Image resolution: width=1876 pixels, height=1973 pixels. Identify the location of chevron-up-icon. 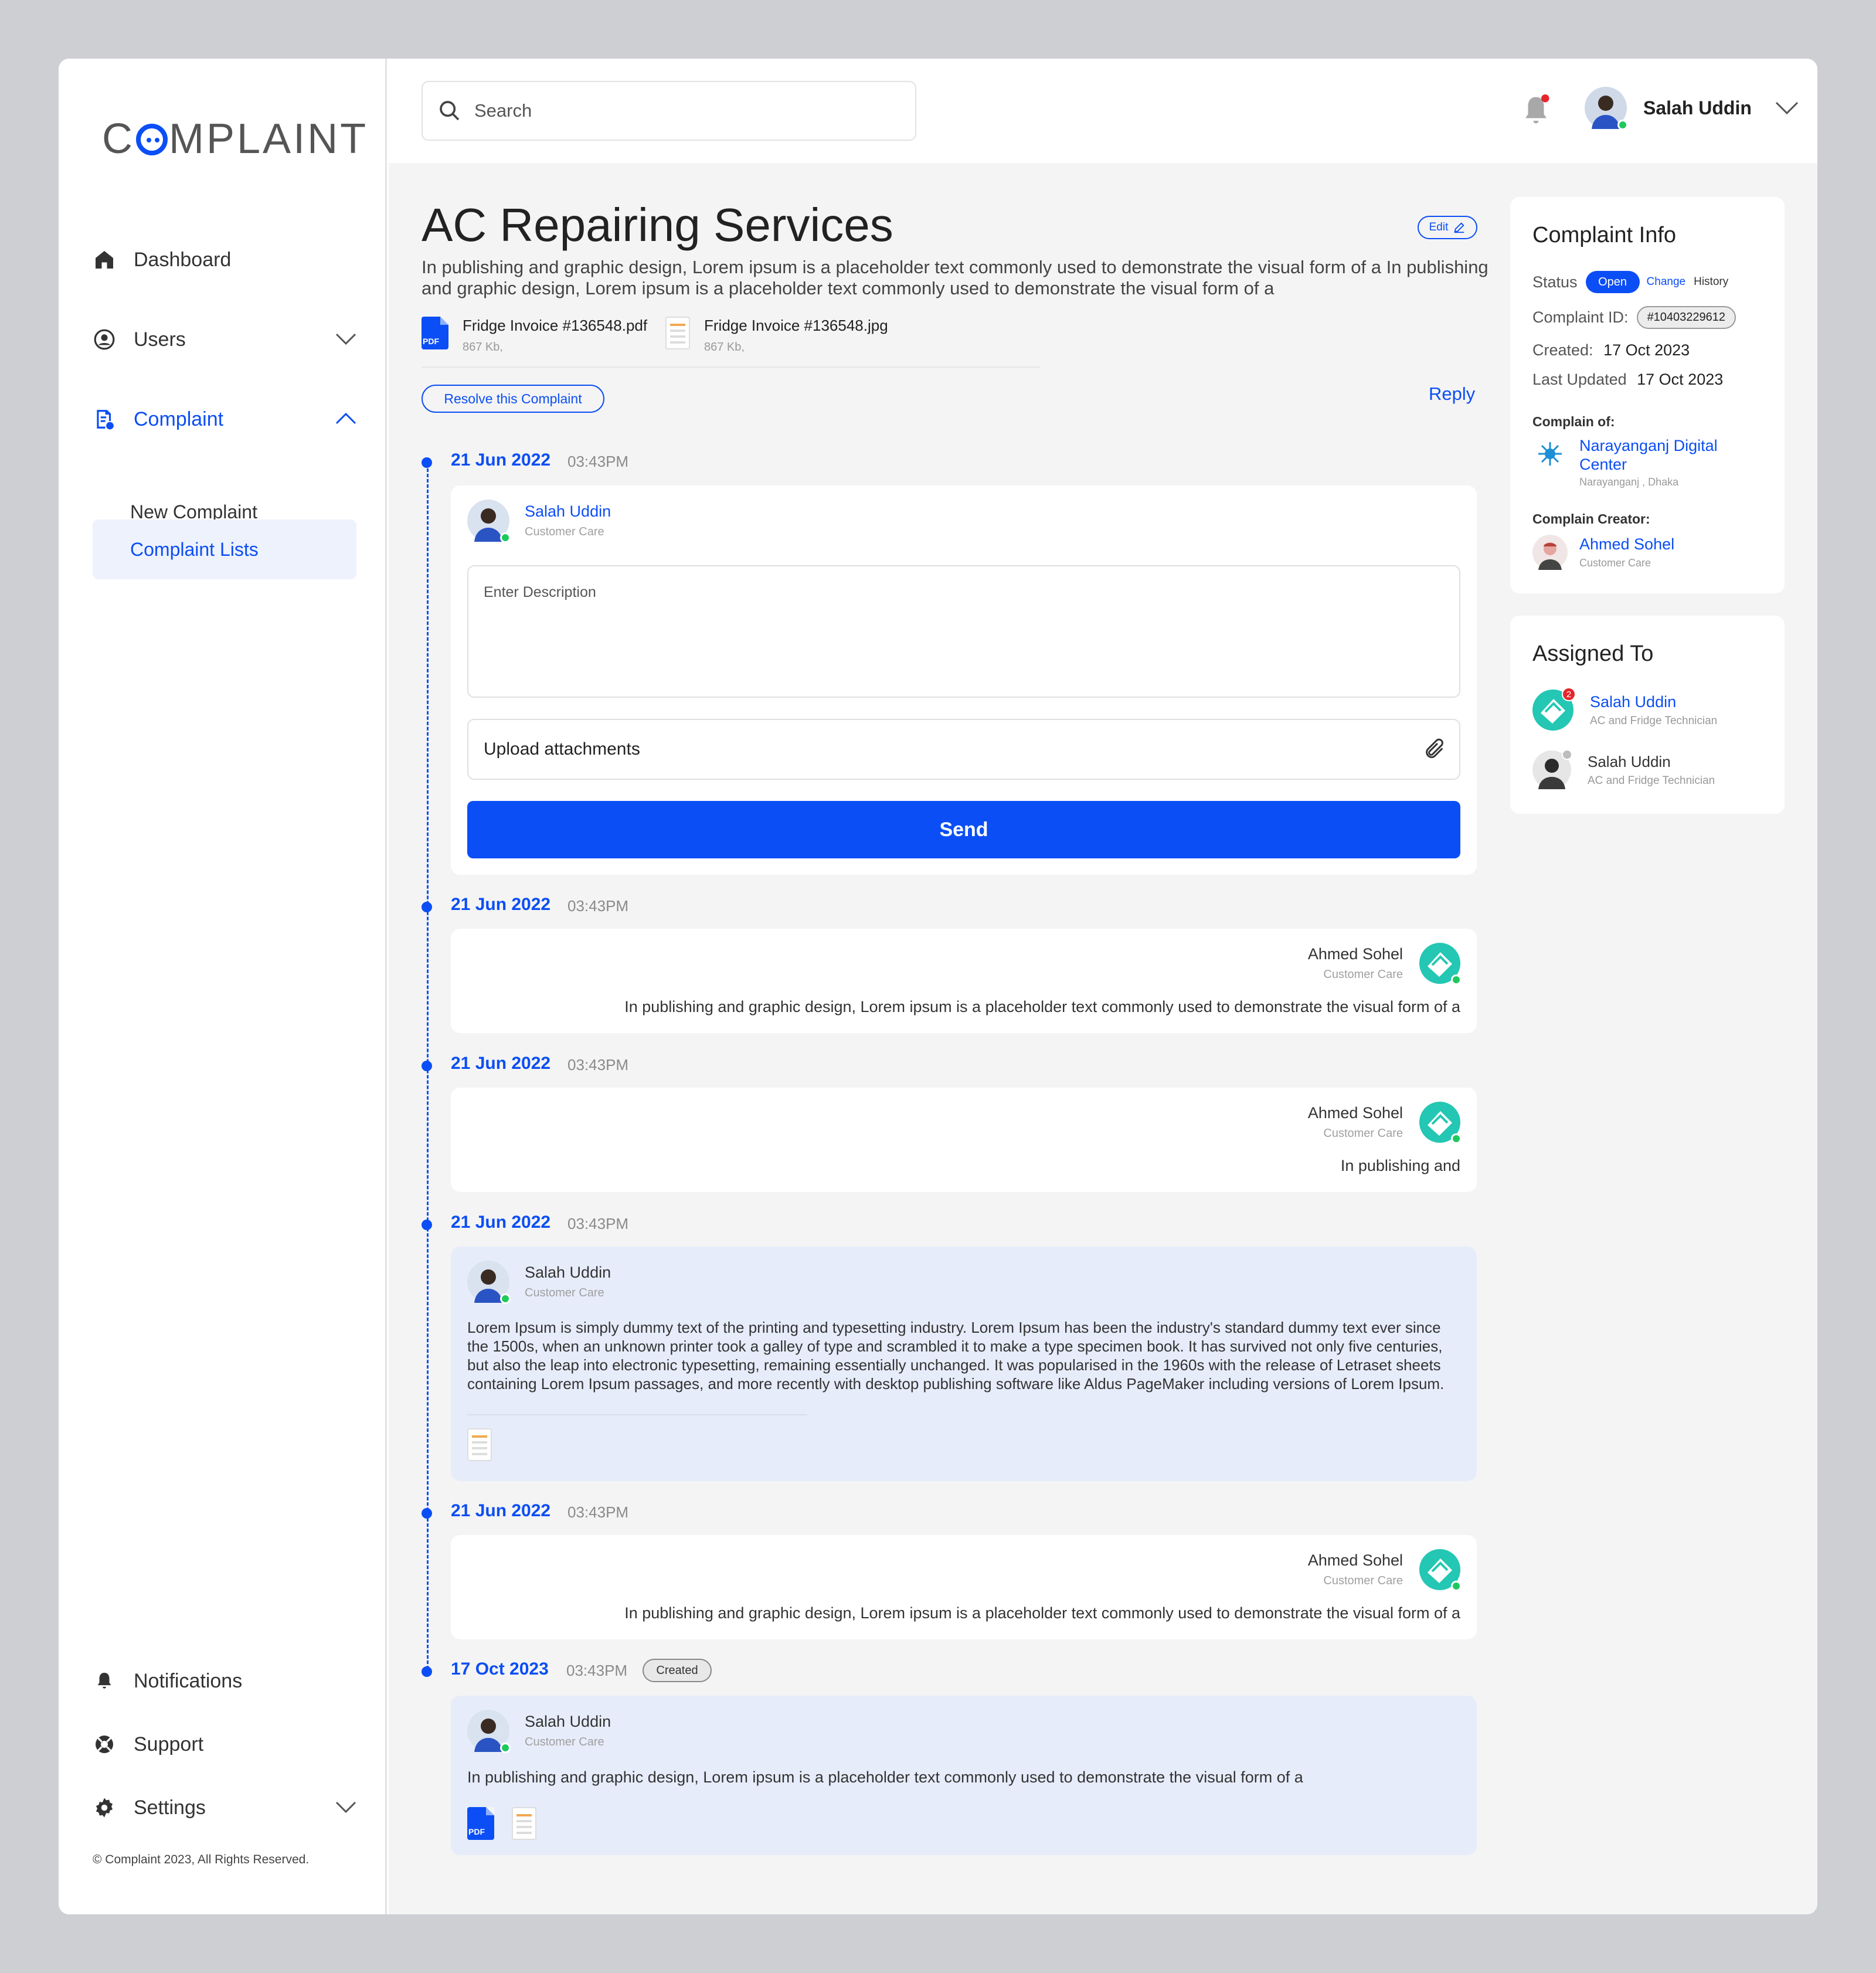
(345, 419).